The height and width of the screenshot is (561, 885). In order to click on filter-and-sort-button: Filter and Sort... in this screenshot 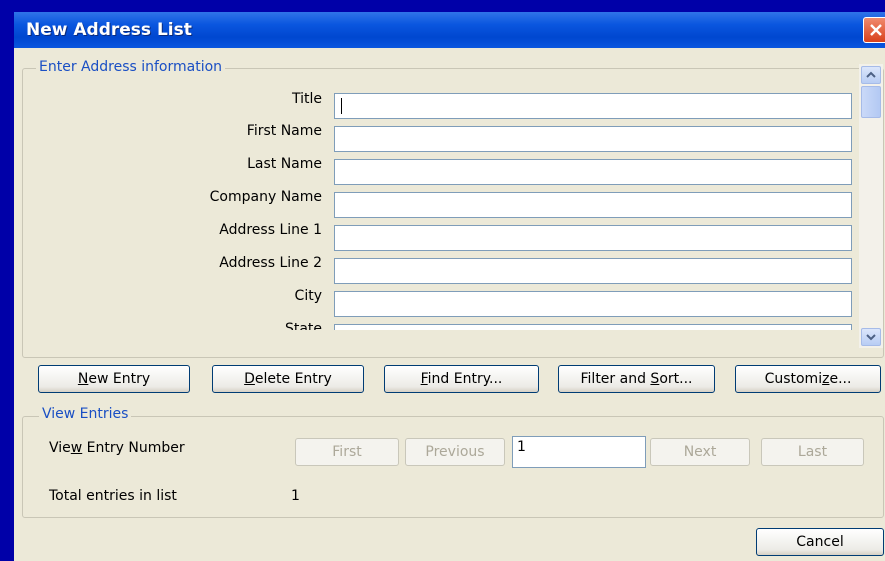, I will do `click(636, 379)`.